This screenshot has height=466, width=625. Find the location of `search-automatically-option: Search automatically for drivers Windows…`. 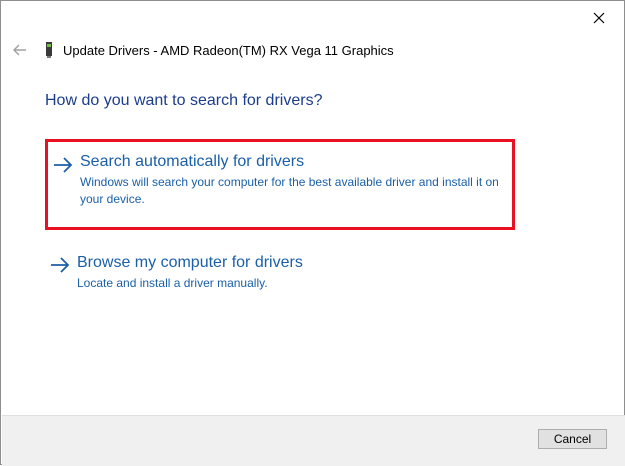

search-automatically-option: Search automatically for drivers Windows… is located at coordinates (280, 184).